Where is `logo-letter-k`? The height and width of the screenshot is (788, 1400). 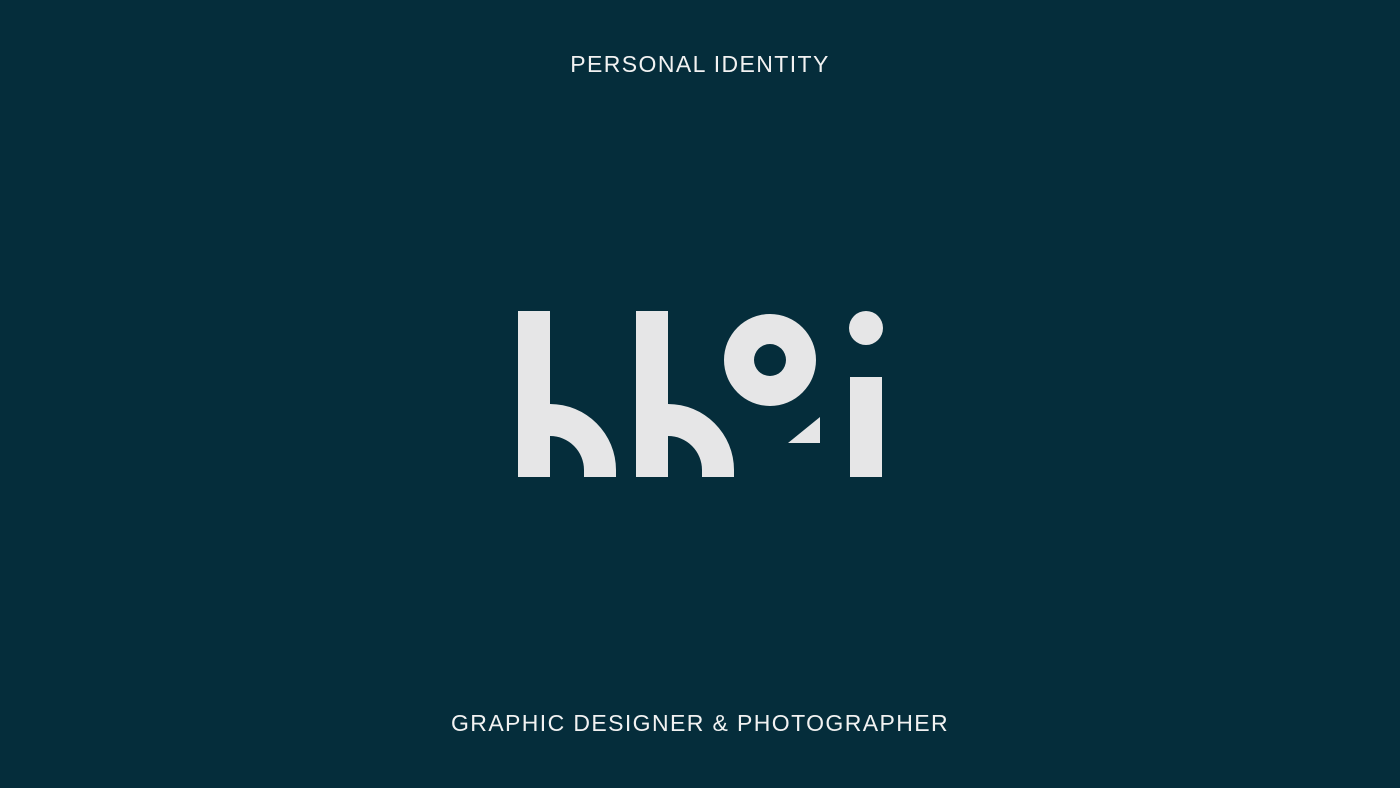
logo-letter-k is located at coordinates (567, 394).